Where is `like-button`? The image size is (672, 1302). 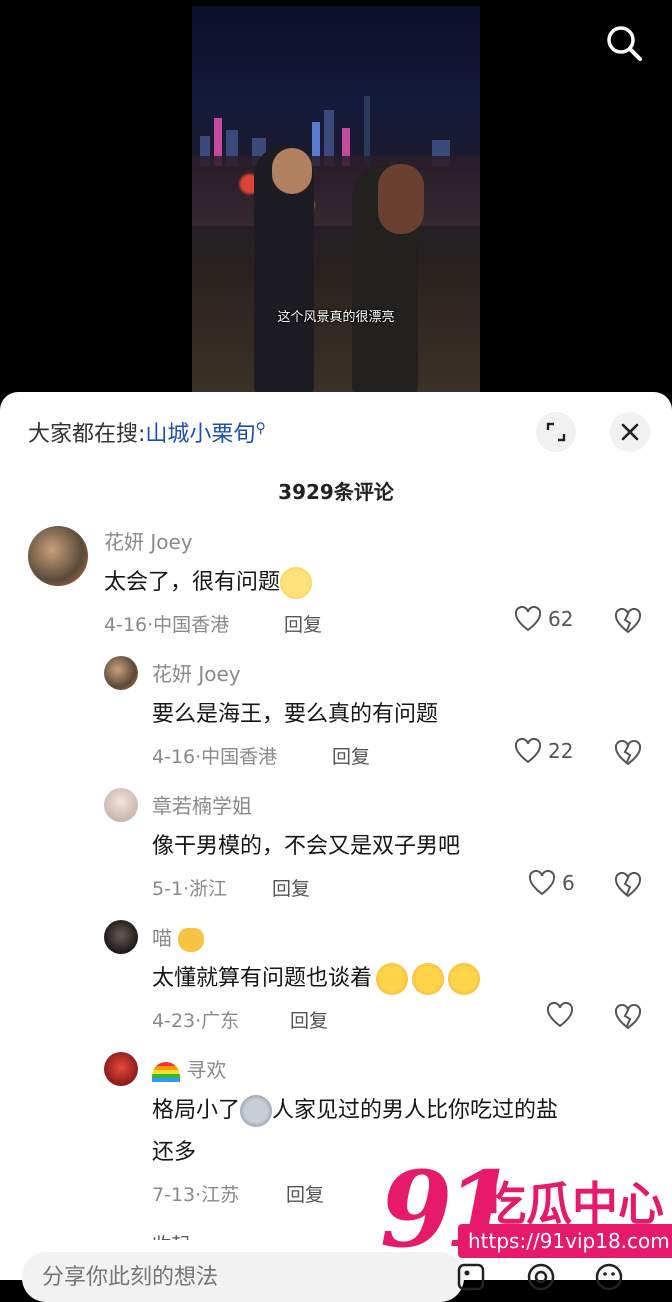
like-button is located at coordinates (560, 1015).